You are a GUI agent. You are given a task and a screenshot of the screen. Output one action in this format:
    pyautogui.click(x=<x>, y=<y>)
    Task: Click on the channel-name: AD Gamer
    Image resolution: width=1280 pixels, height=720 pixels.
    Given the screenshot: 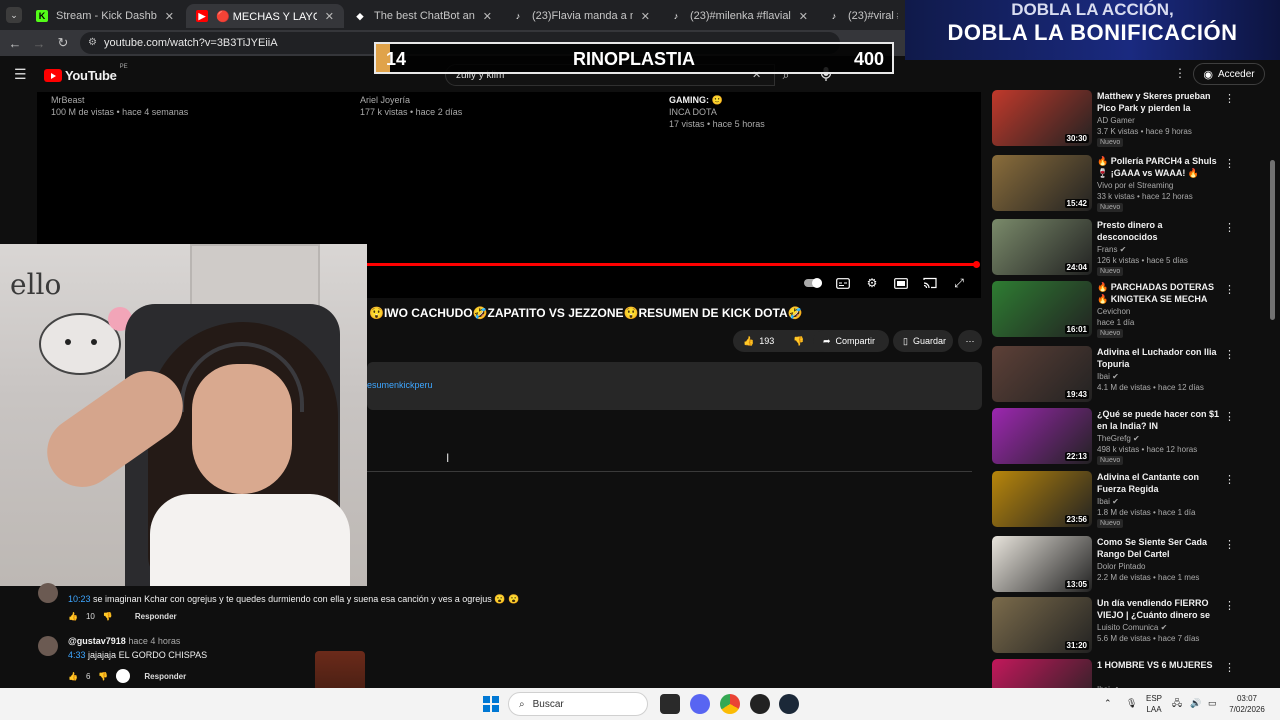 What is the action you would take?
    pyautogui.click(x=1116, y=120)
    